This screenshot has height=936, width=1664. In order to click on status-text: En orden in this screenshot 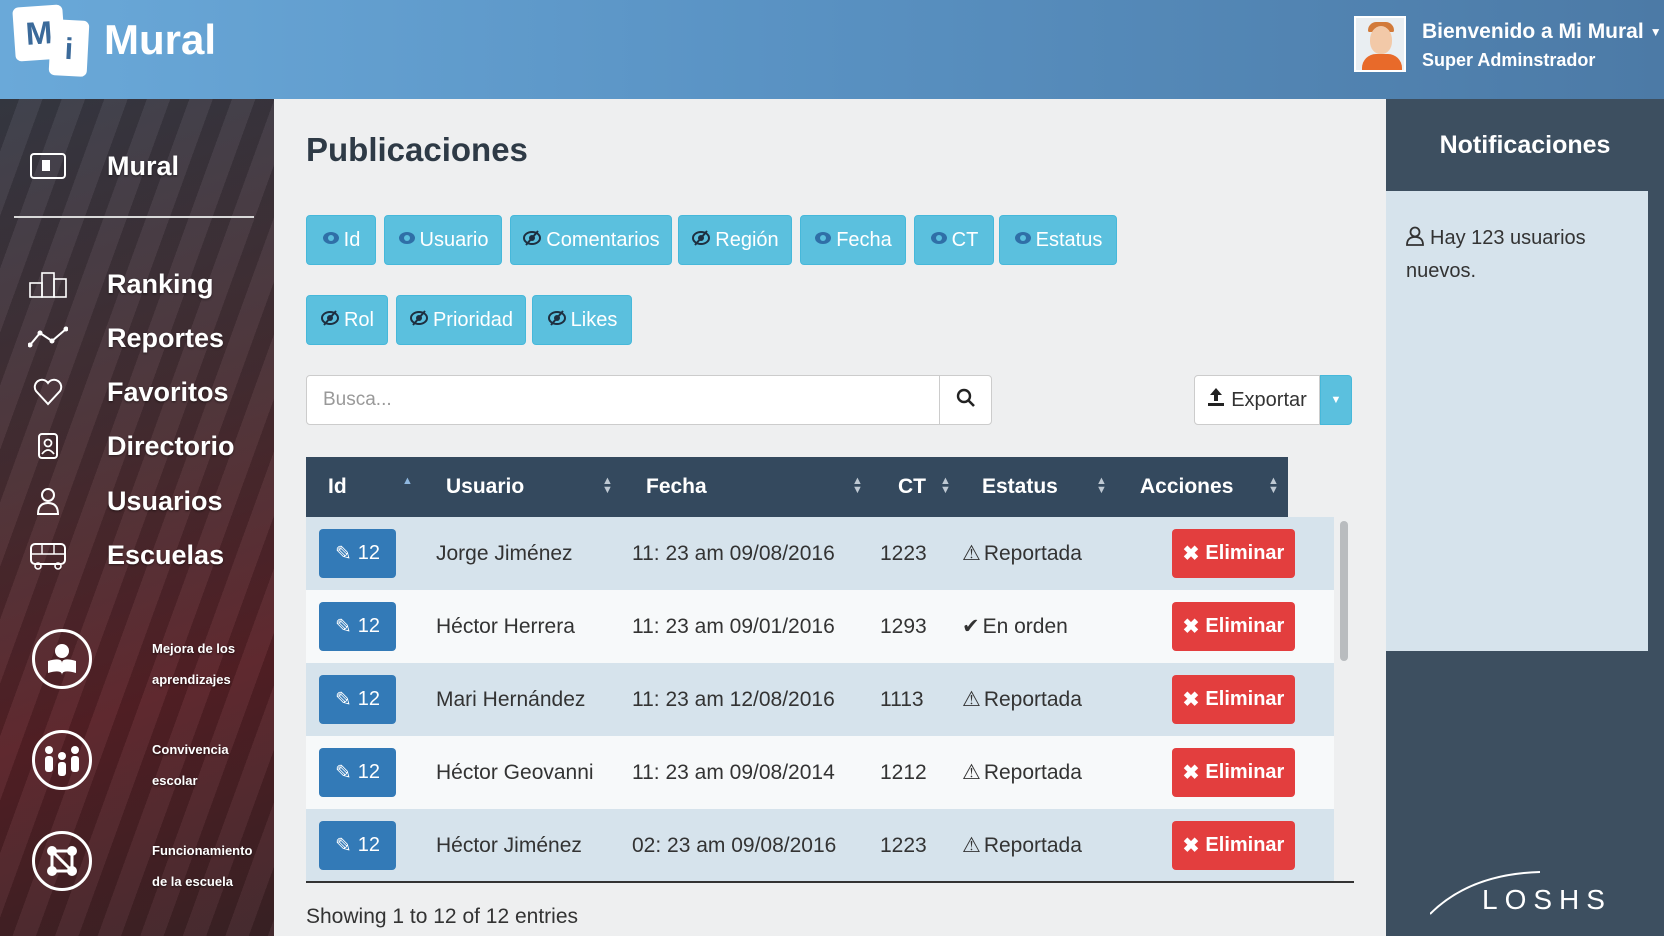, I will do `click(1025, 626)`.